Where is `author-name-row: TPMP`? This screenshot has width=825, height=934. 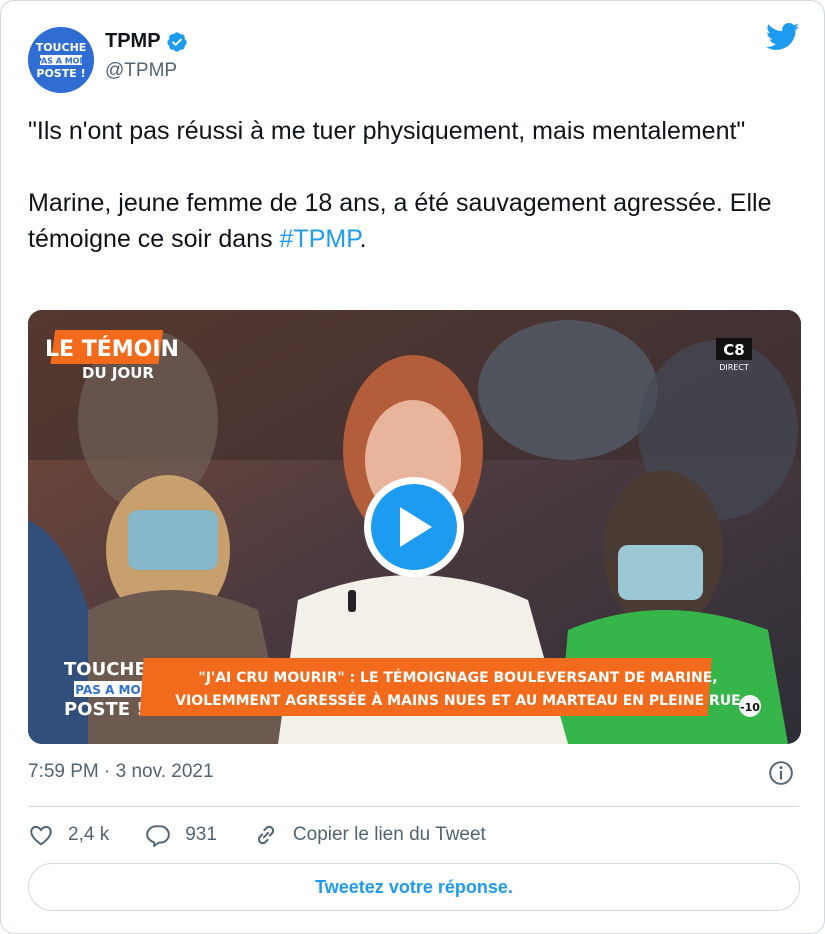 author-name-row: TPMP is located at coordinates (146, 41).